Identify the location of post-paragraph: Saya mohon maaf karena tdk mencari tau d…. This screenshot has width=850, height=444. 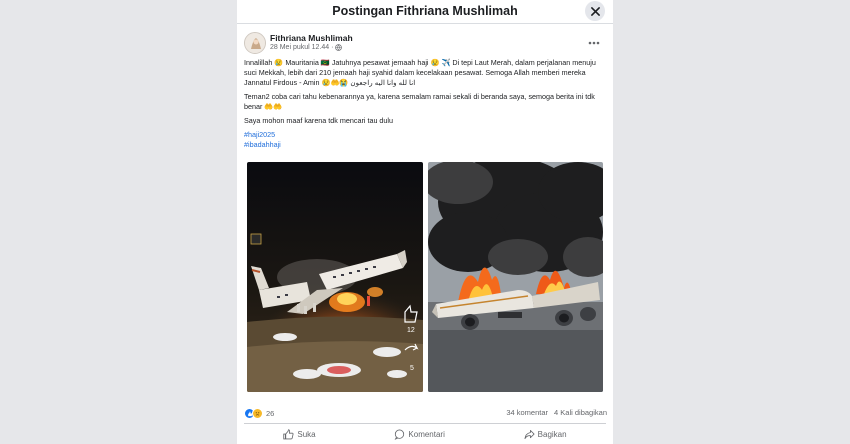
(319, 120).